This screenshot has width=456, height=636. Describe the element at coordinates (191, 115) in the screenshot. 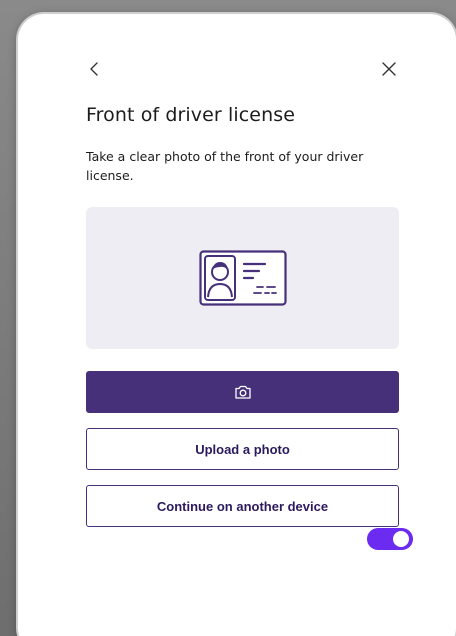

I see `page-title: Front of driver license` at that location.